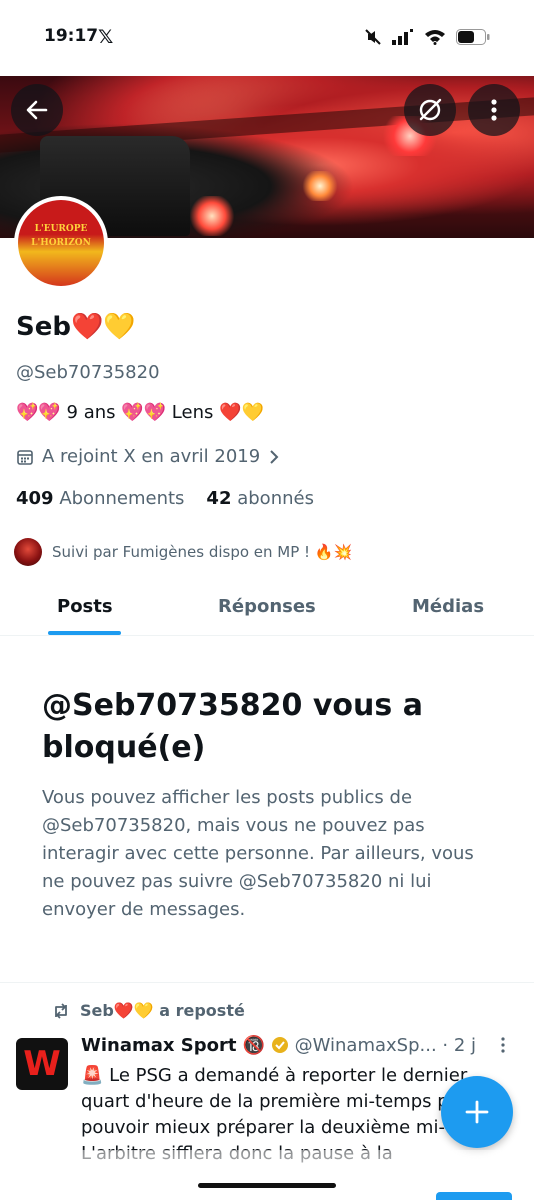 This screenshot has width=534, height=1200. What do you see at coordinates (85, 606) in the screenshot?
I see `tab-posts: Posts` at bounding box center [85, 606].